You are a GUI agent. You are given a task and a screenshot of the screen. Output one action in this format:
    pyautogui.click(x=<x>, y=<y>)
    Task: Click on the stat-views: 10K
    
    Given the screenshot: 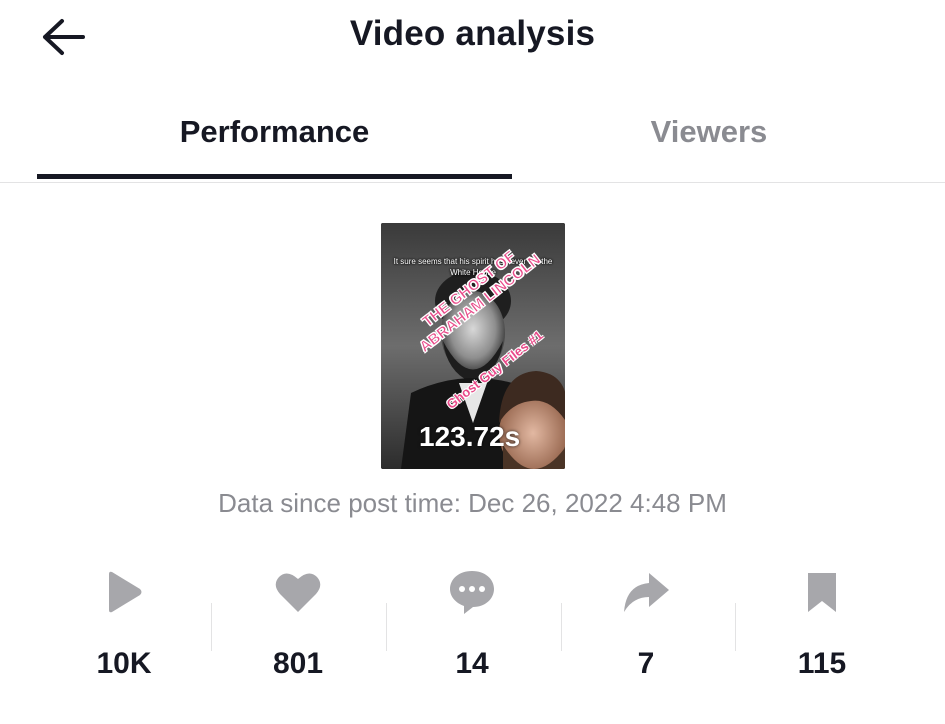 What is the action you would take?
    pyautogui.click(x=124, y=625)
    